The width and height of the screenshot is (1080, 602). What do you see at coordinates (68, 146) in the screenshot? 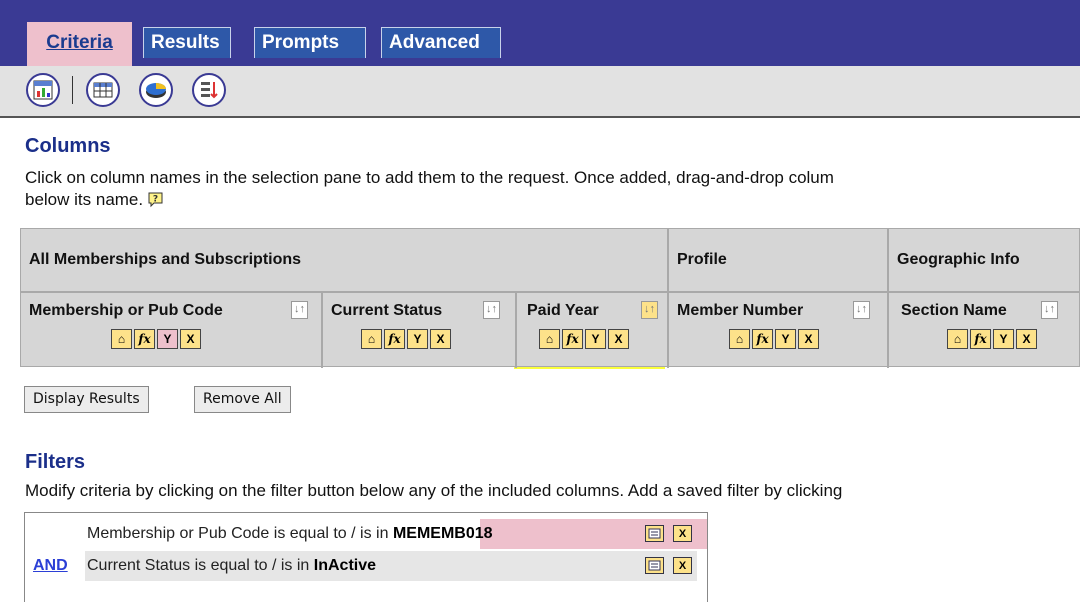
I see `columns-heading: Columns` at bounding box center [68, 146].